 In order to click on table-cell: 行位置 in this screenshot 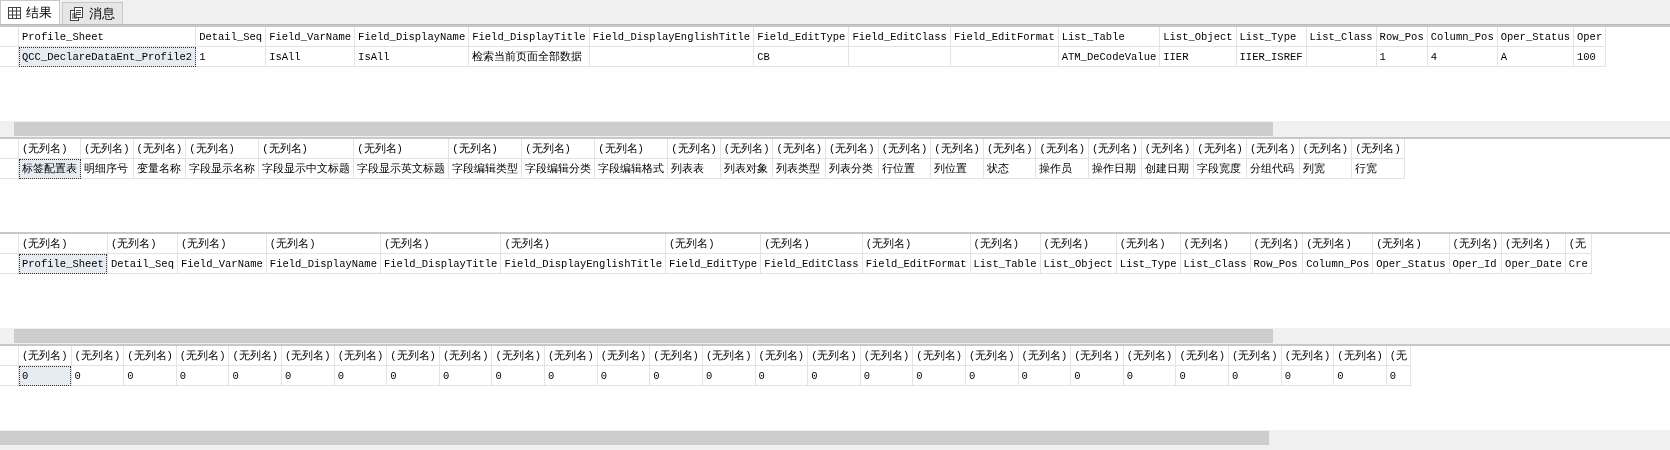, I will do `click(904, 168)`.